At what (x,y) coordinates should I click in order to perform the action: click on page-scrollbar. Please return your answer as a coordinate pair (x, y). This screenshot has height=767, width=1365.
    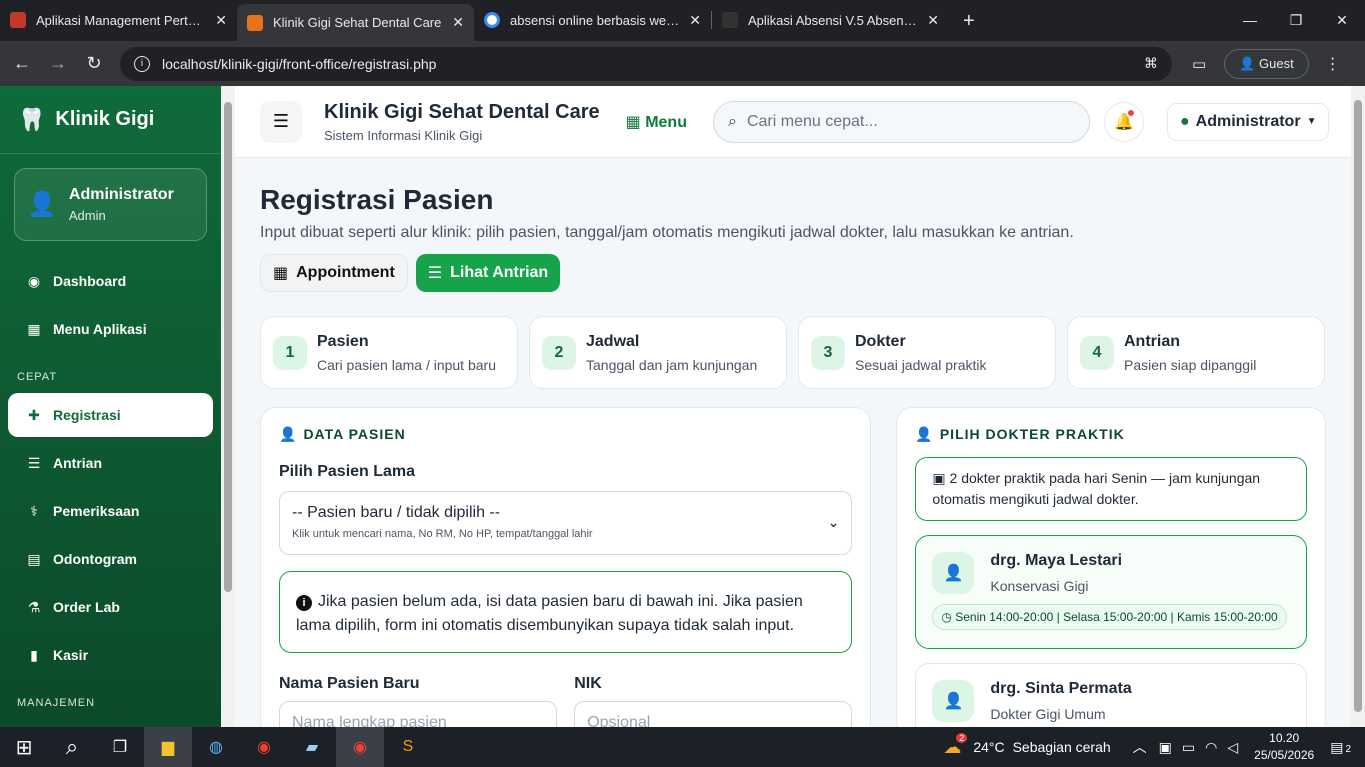
    Looking at the image, I should click on (1358, 406).